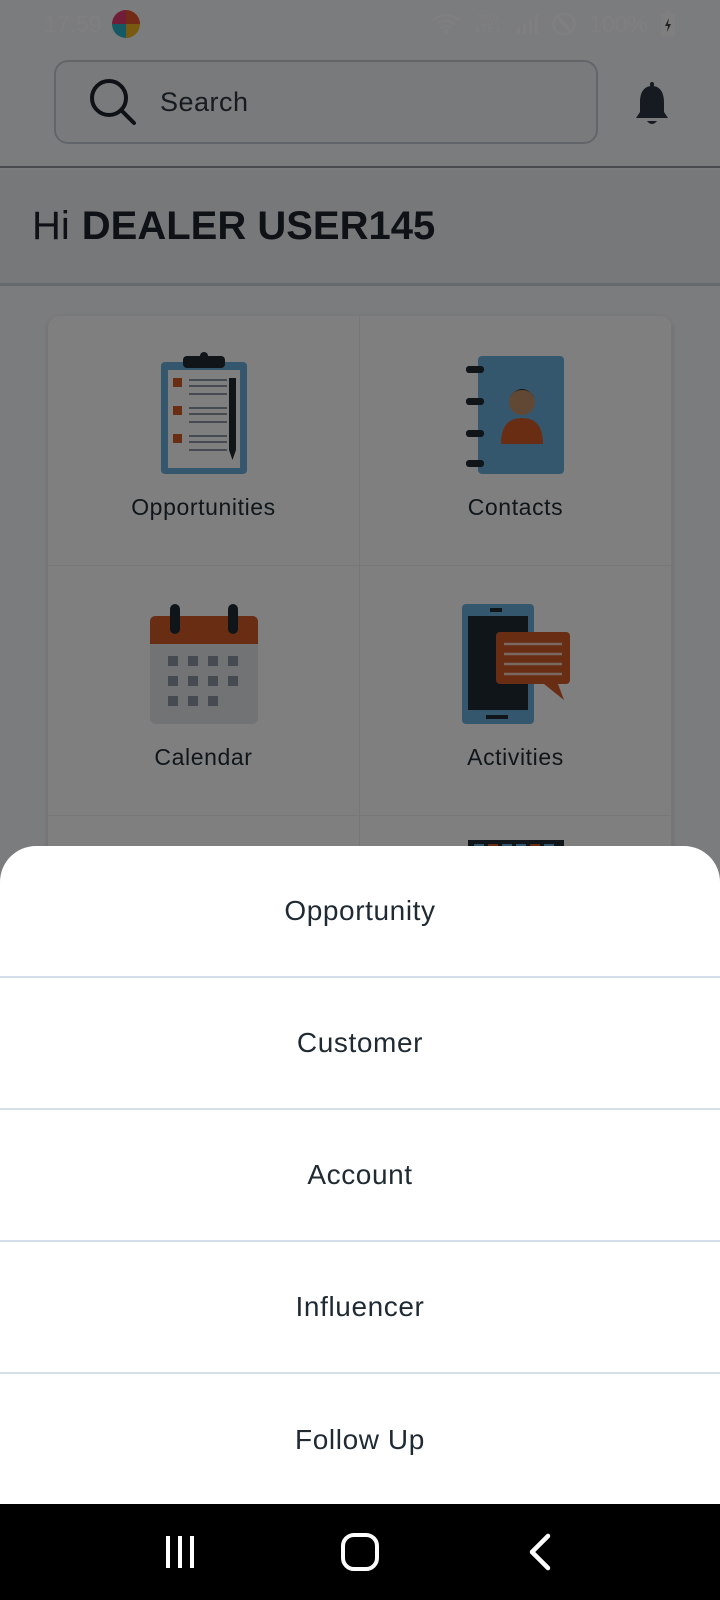  I want to click on back-icon, so click(540, 1552).